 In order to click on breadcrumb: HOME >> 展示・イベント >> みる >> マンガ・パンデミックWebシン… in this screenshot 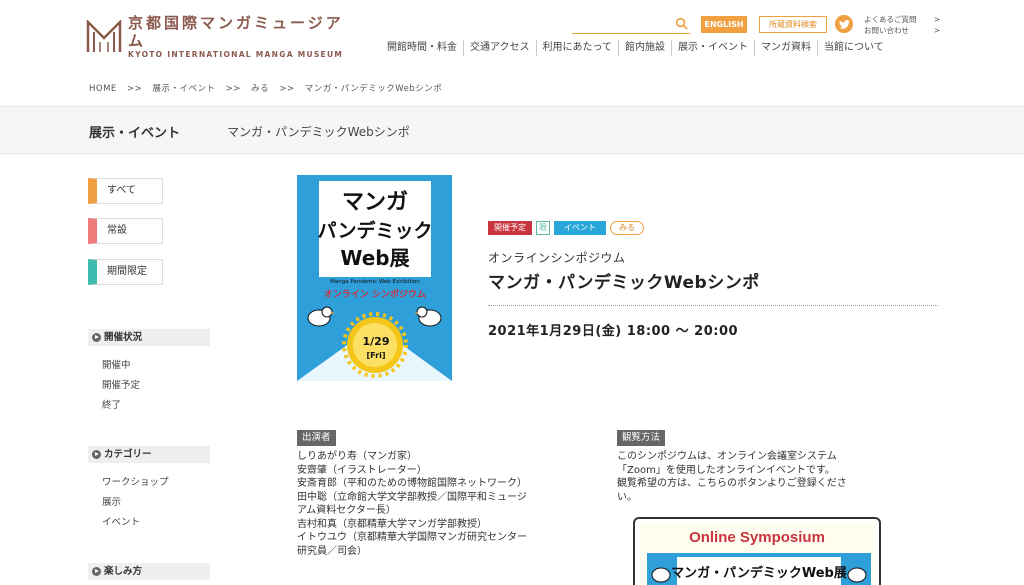, I will do `click(269, 88)`.